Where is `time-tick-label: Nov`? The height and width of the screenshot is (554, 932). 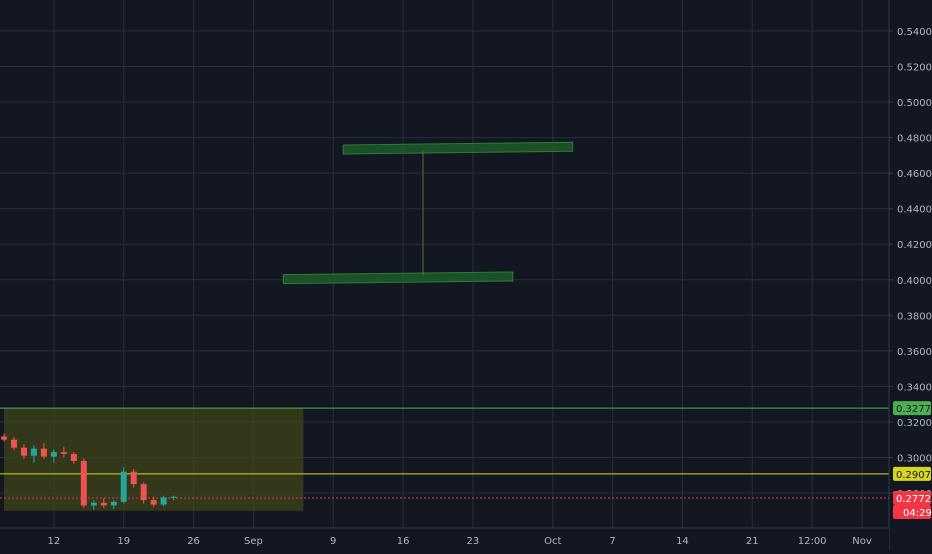 time-tick-label: Nov is located at coordinates (862, 541).